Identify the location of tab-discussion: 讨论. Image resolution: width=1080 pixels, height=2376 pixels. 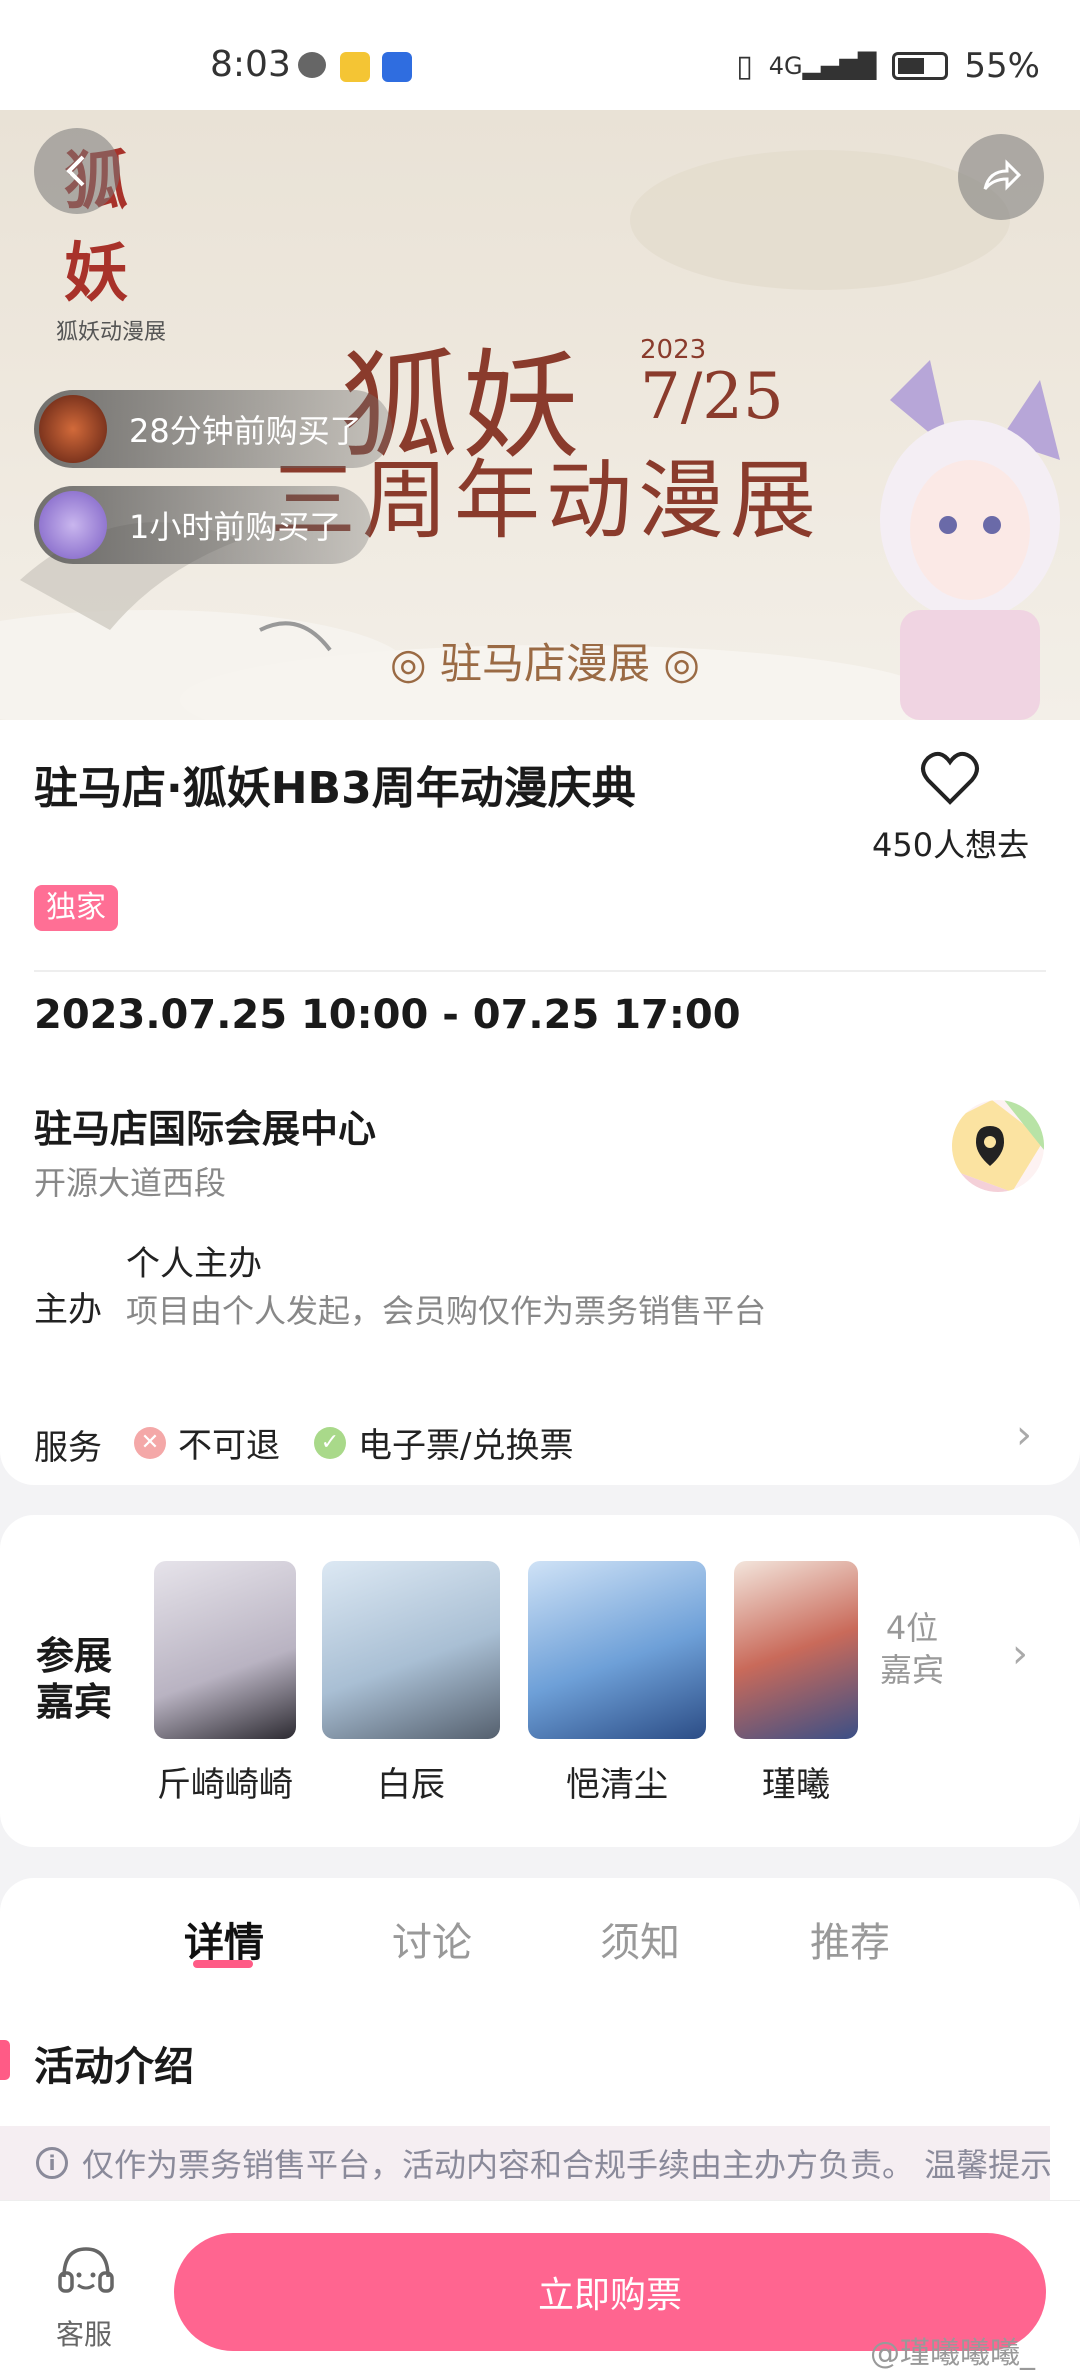
(432, 1939).